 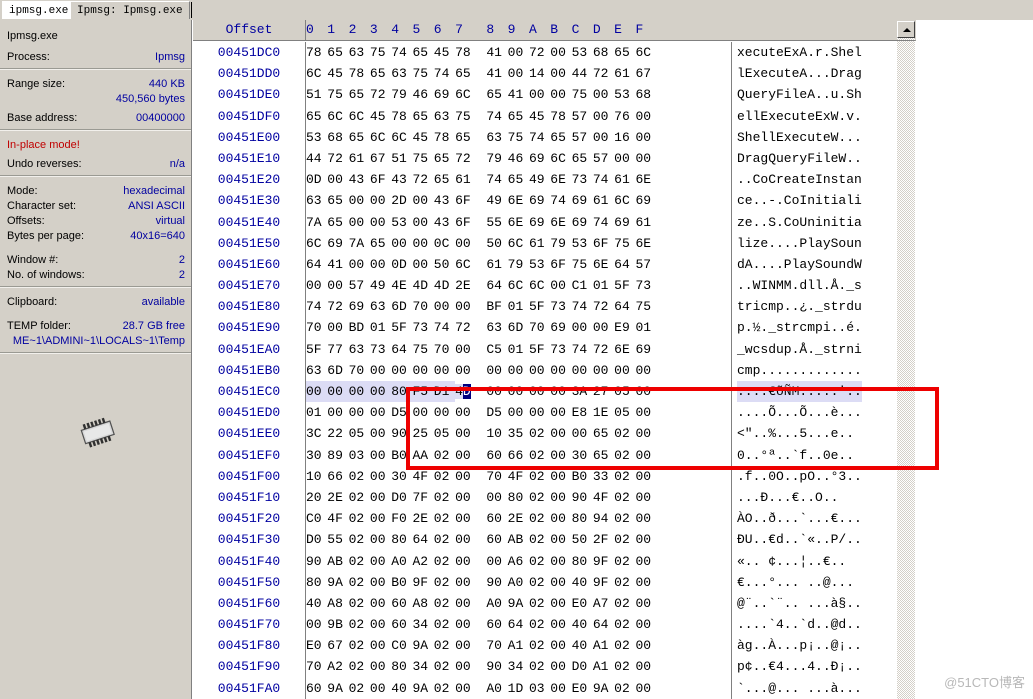 I want to click on hex-byte: 2E, so click(x=422, y=518).